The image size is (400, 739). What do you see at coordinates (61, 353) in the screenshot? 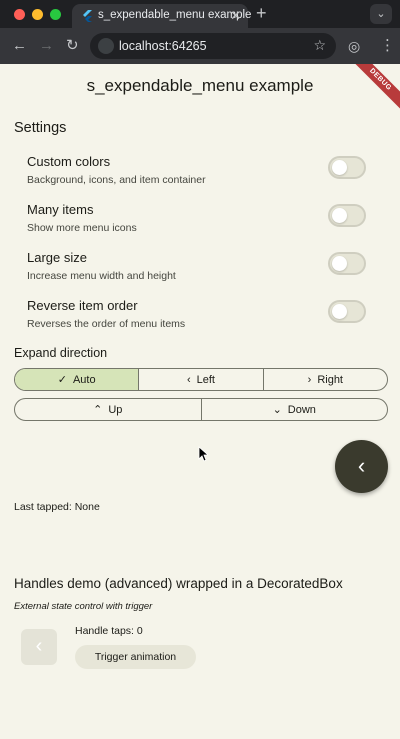
I see `expand-direction-label: Expand direction` at bounding box center [61, 353].